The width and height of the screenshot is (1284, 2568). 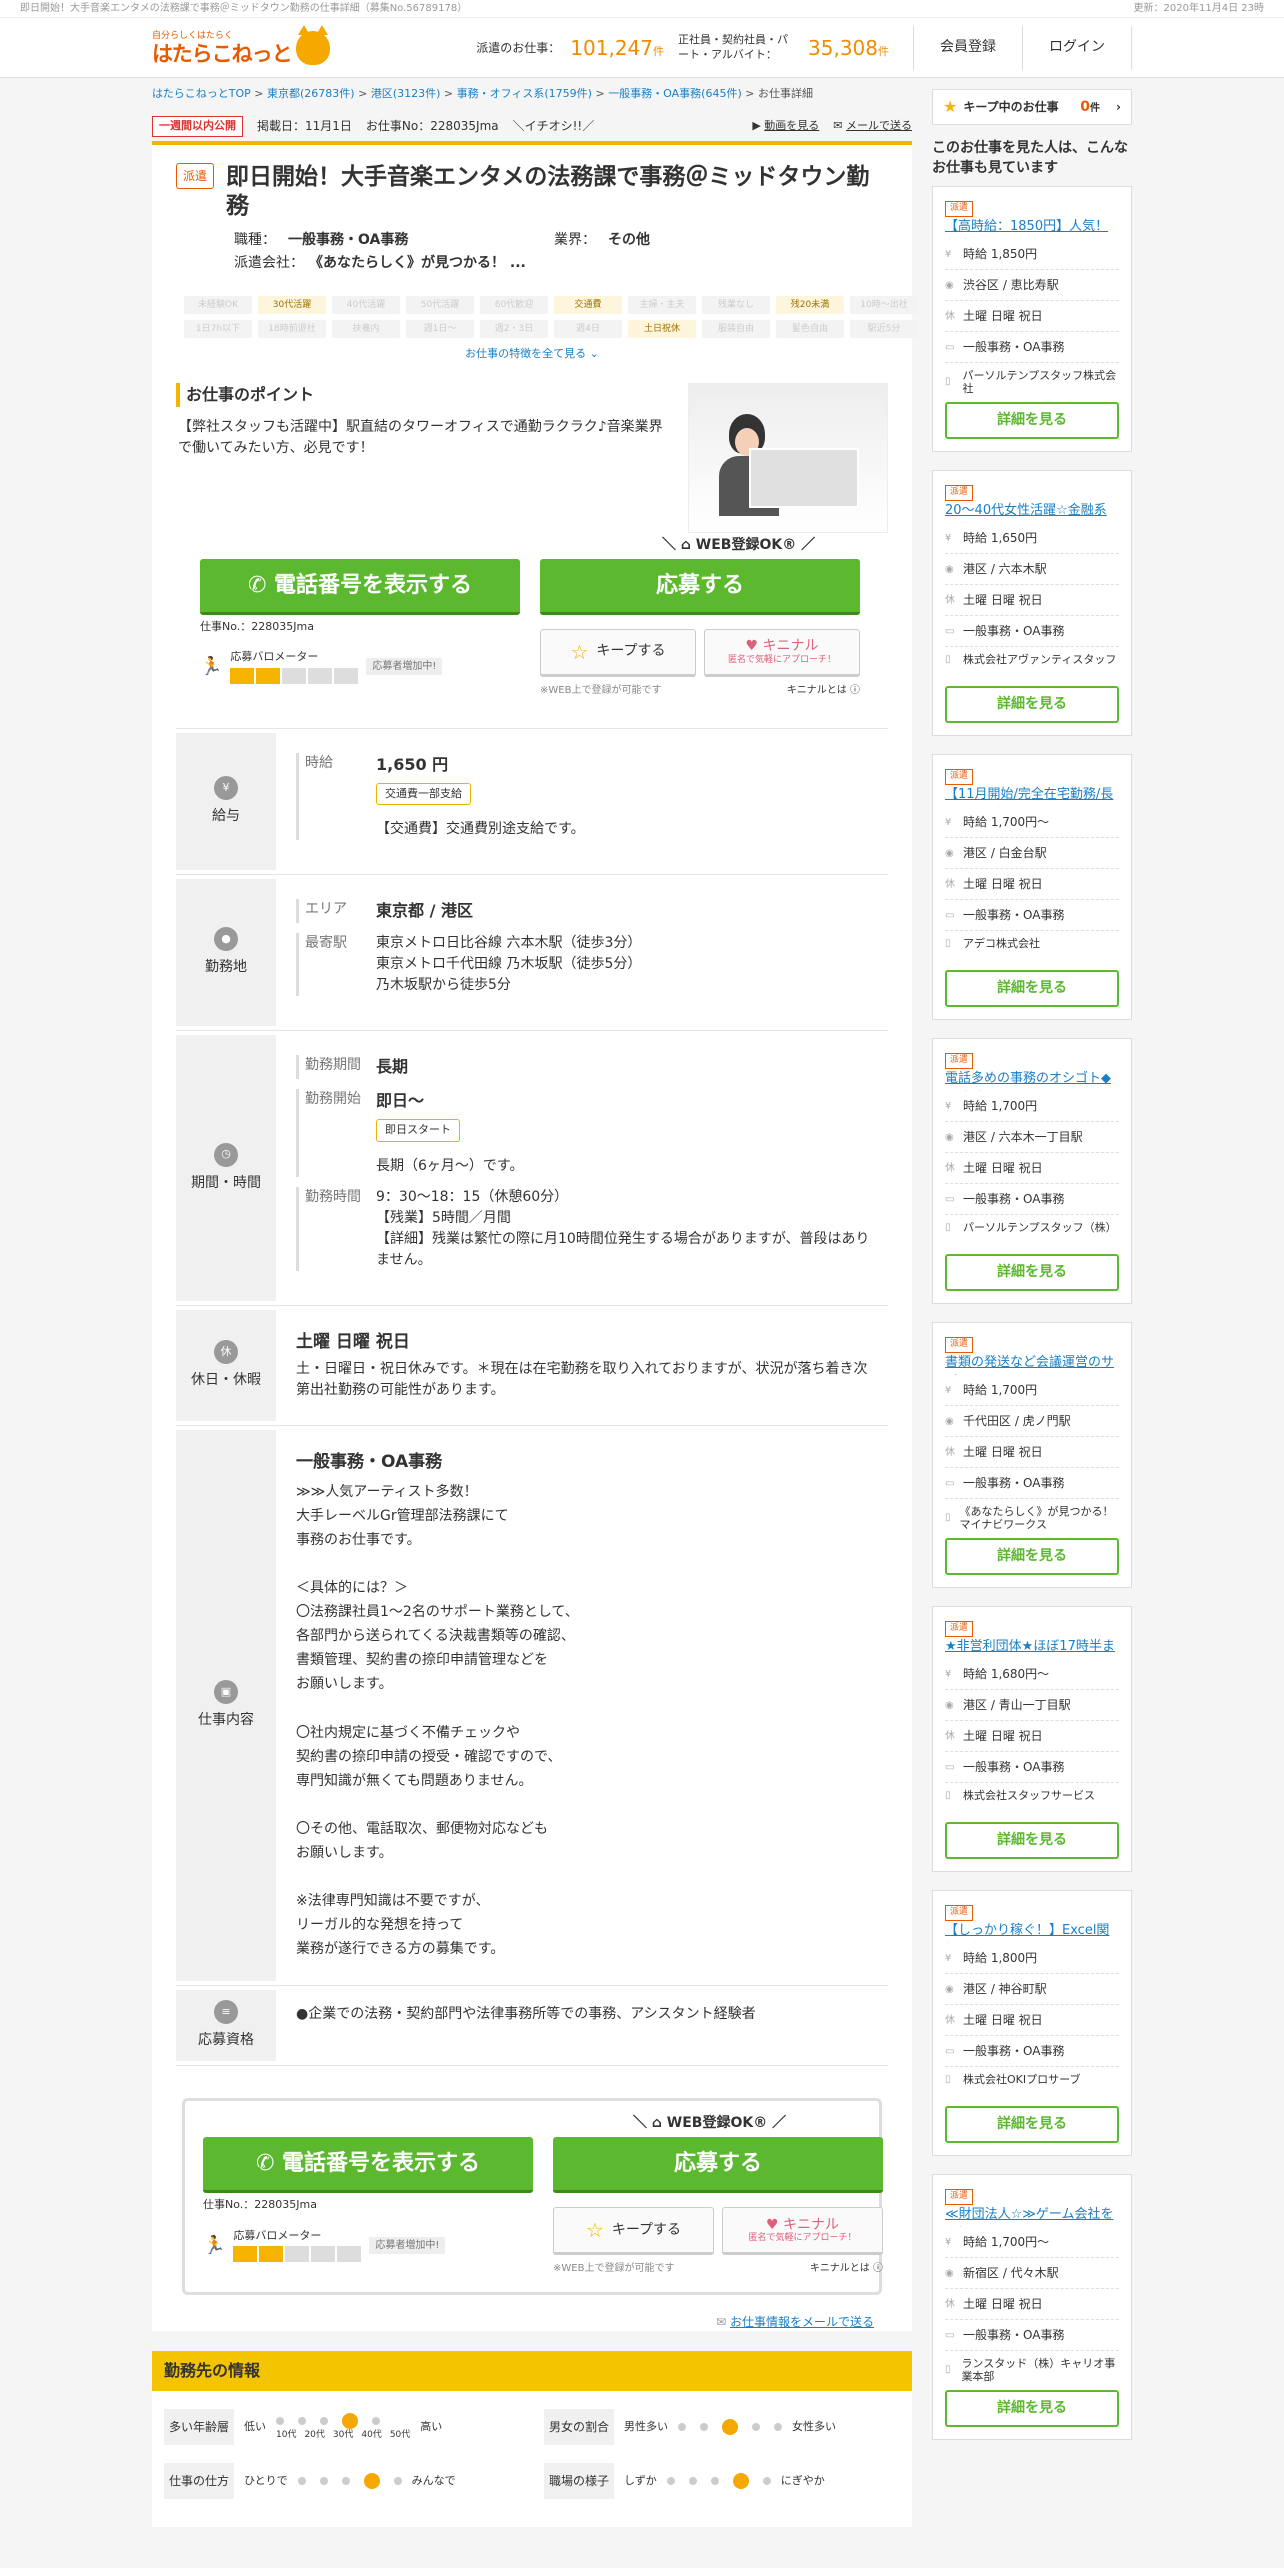 What do you see at coordinates (588, 329) in the screenshot?
I see `feature-tag: 週4日` at bounding box center [588, 329].